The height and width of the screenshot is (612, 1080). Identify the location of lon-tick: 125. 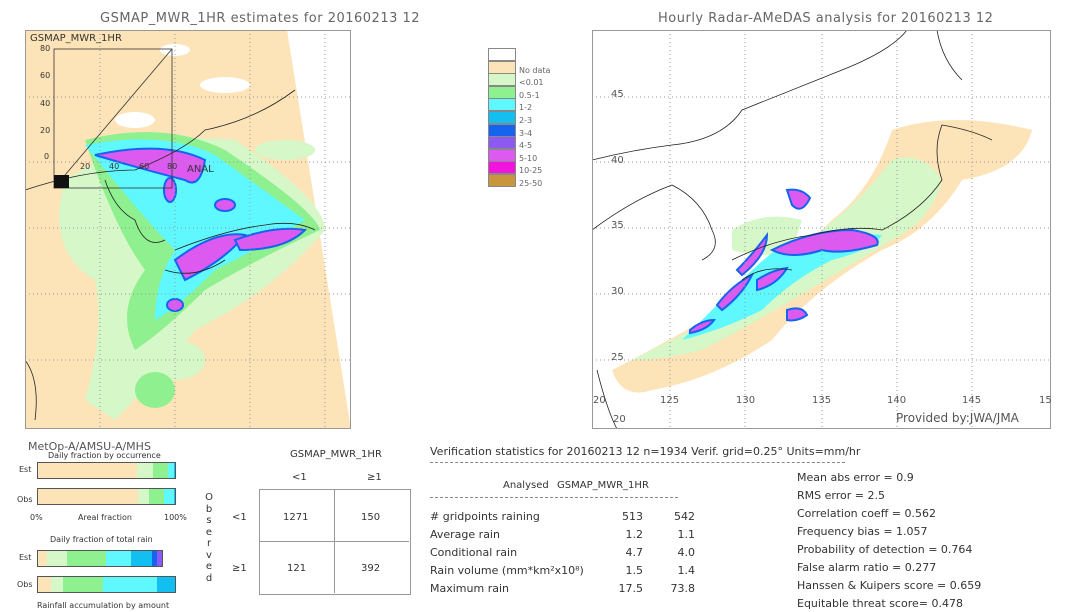
(670, 400).